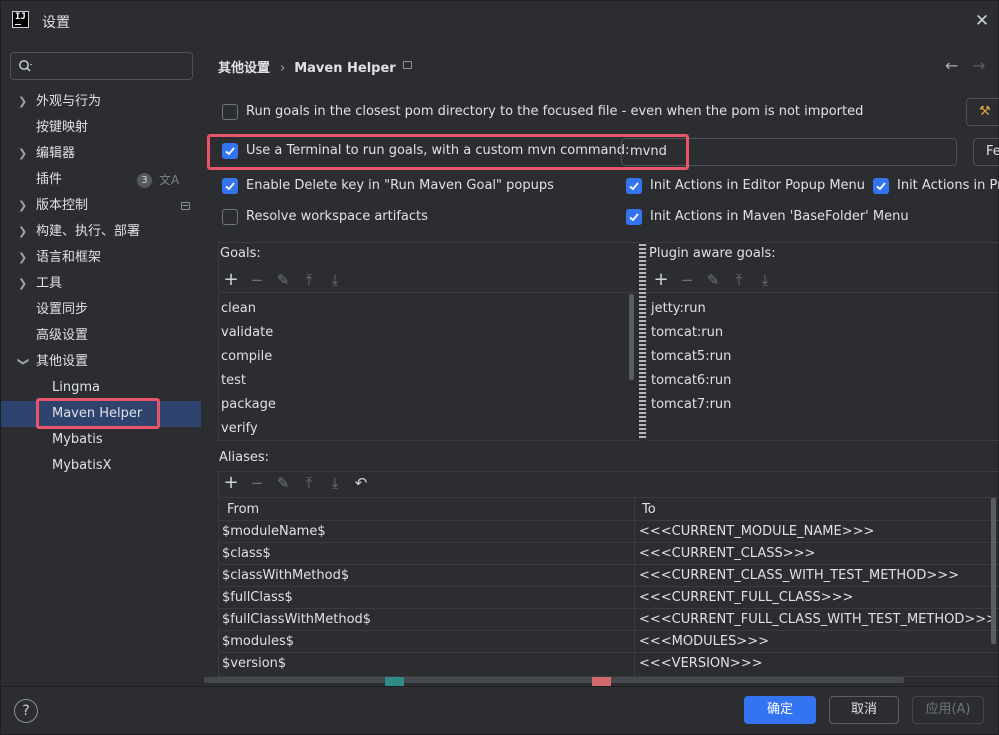  What do you see at coordinates (789, 152) in the screenshot?
I see `mvn-command-input: mvnd` at bounding box center [789, 152].